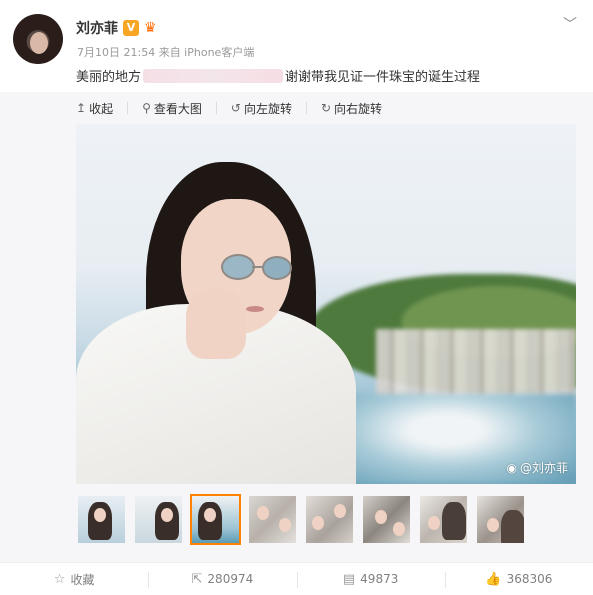 The width and height of the screenshot is (593, 595). What do you see at coordinates (166, 52) in the screenshot?
I see `post-meta: 7月10日 21:54 来自 iPhone客户端` at bounding box center [166, 52].